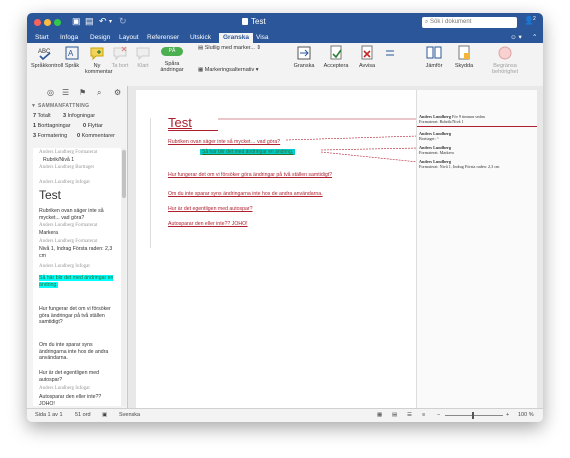 The width and height of the screenshot is (570, 458). Describe the element at coordinates (534, 38) in the screenshot. I see `collapse-ribbon-icon: ⌃` at that location.